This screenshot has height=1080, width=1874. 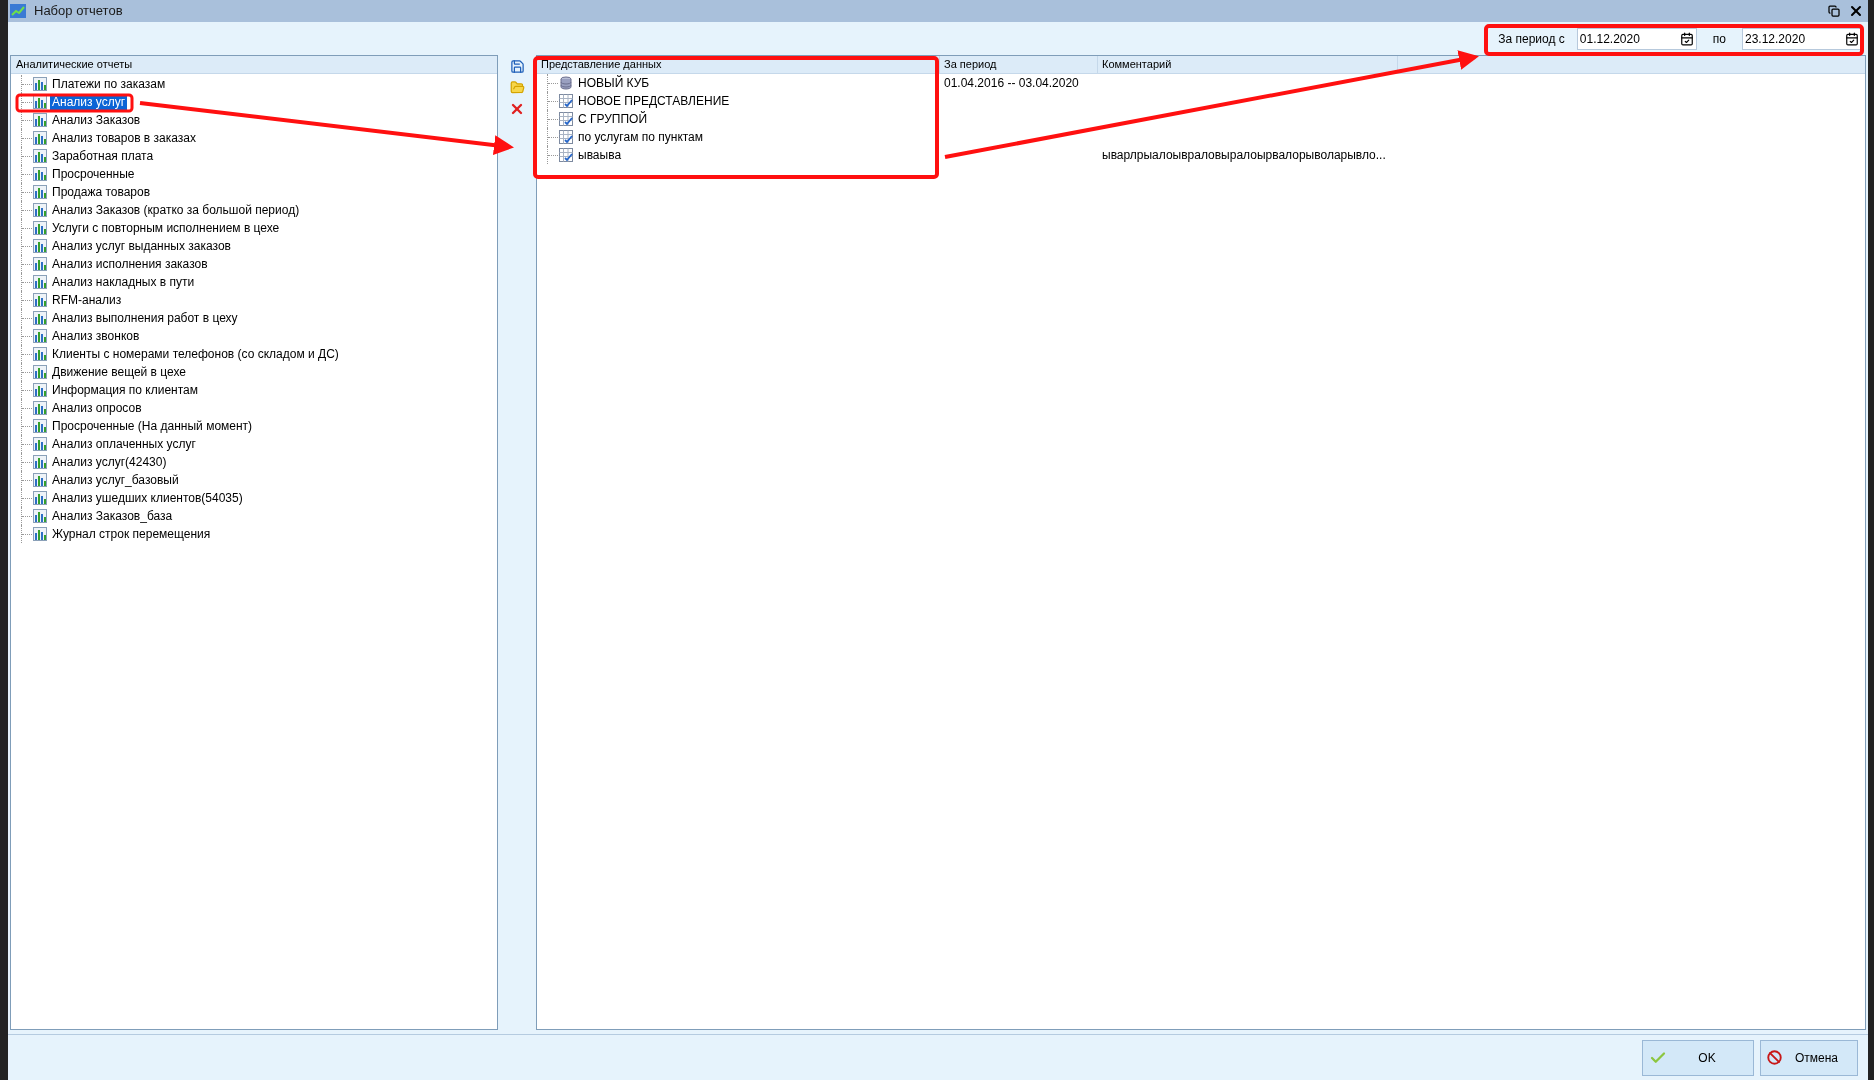 I want to click on prohibited-icon, so click(x=1774, y=1057).